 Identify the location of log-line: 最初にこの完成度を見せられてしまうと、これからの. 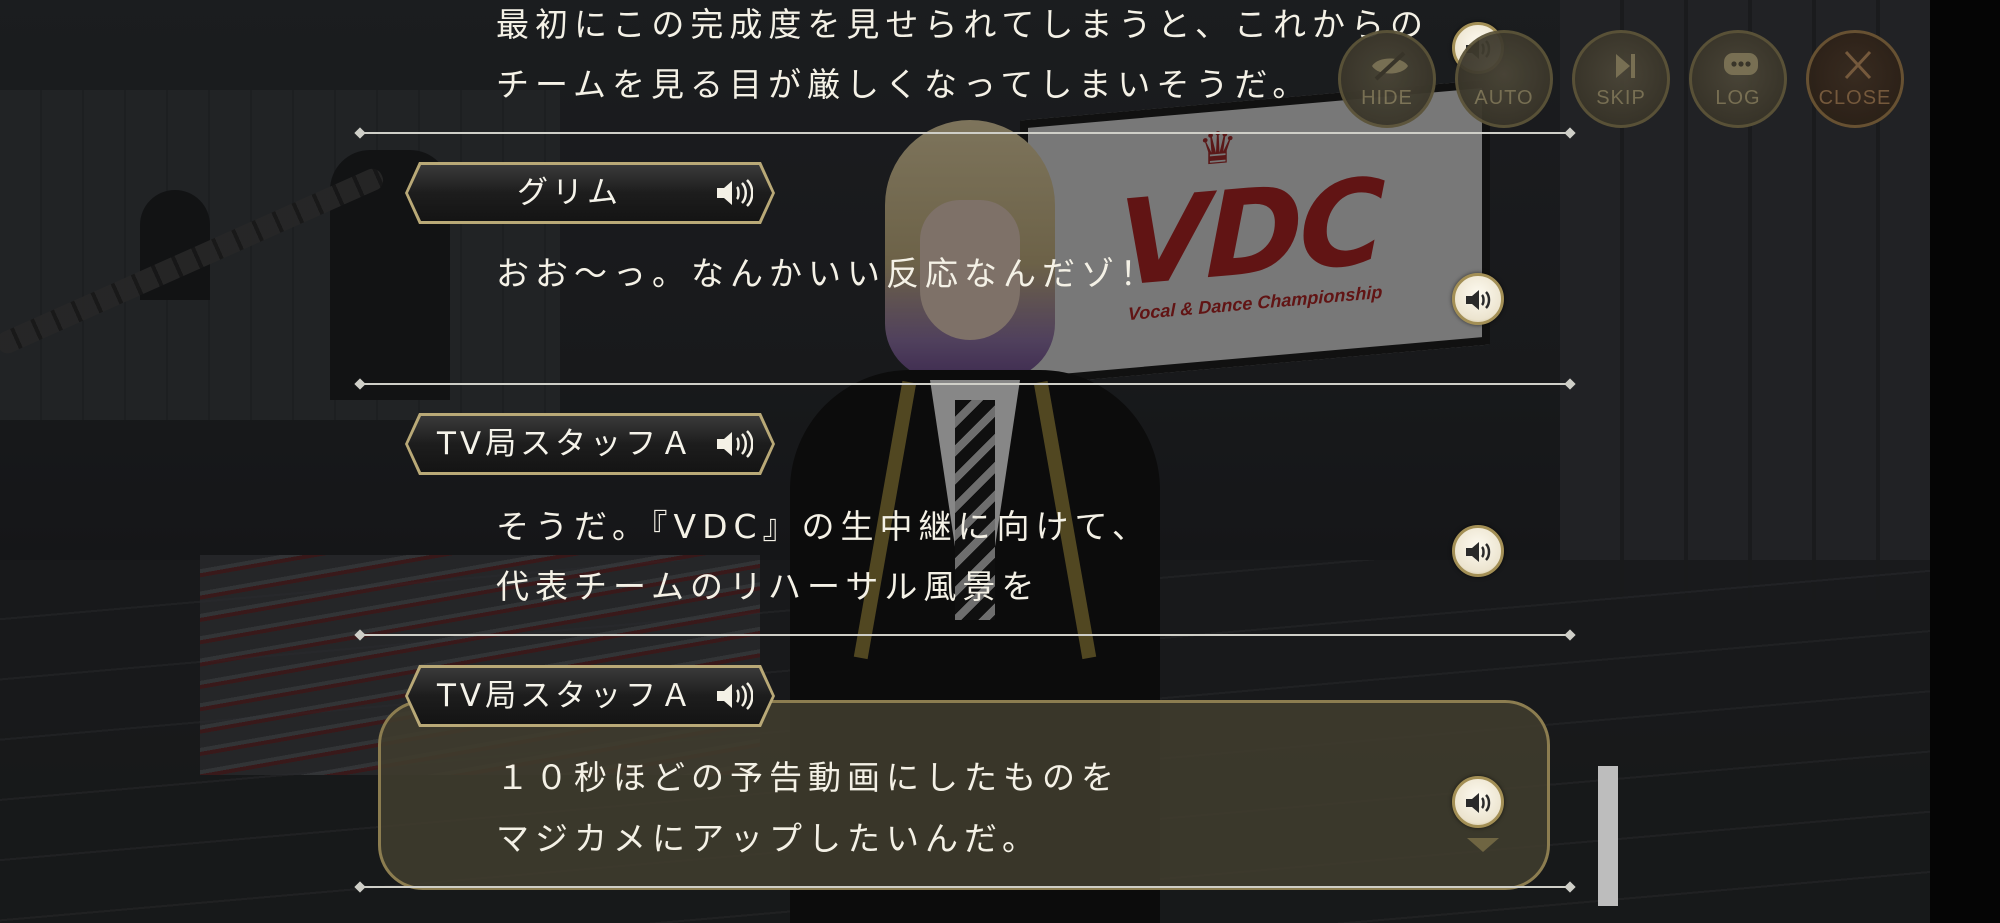
(963, 24).